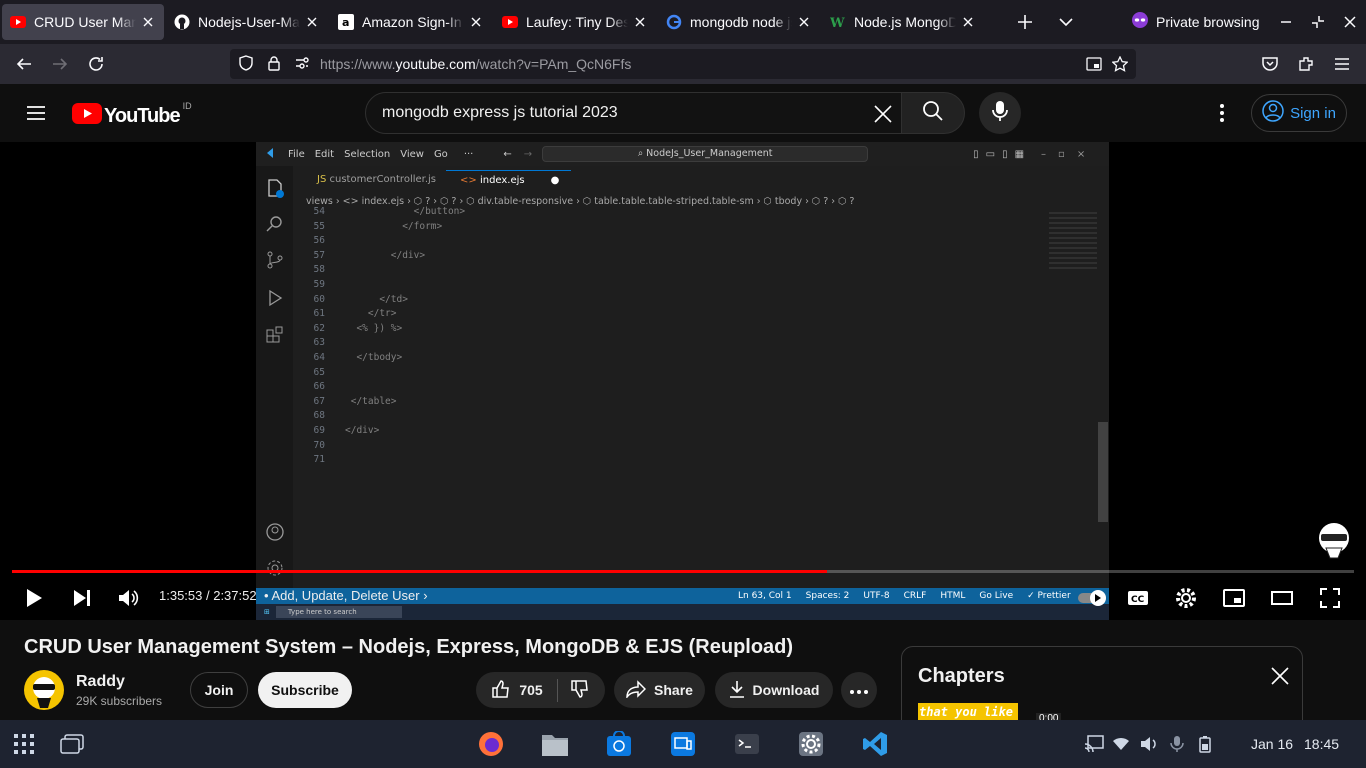 Image resolution: width=1366 pixels, height=768 pixels. Describe the element at coordinates (305, 690) in the screenshot. I see `subscribe-button: Subscribe` at that location.